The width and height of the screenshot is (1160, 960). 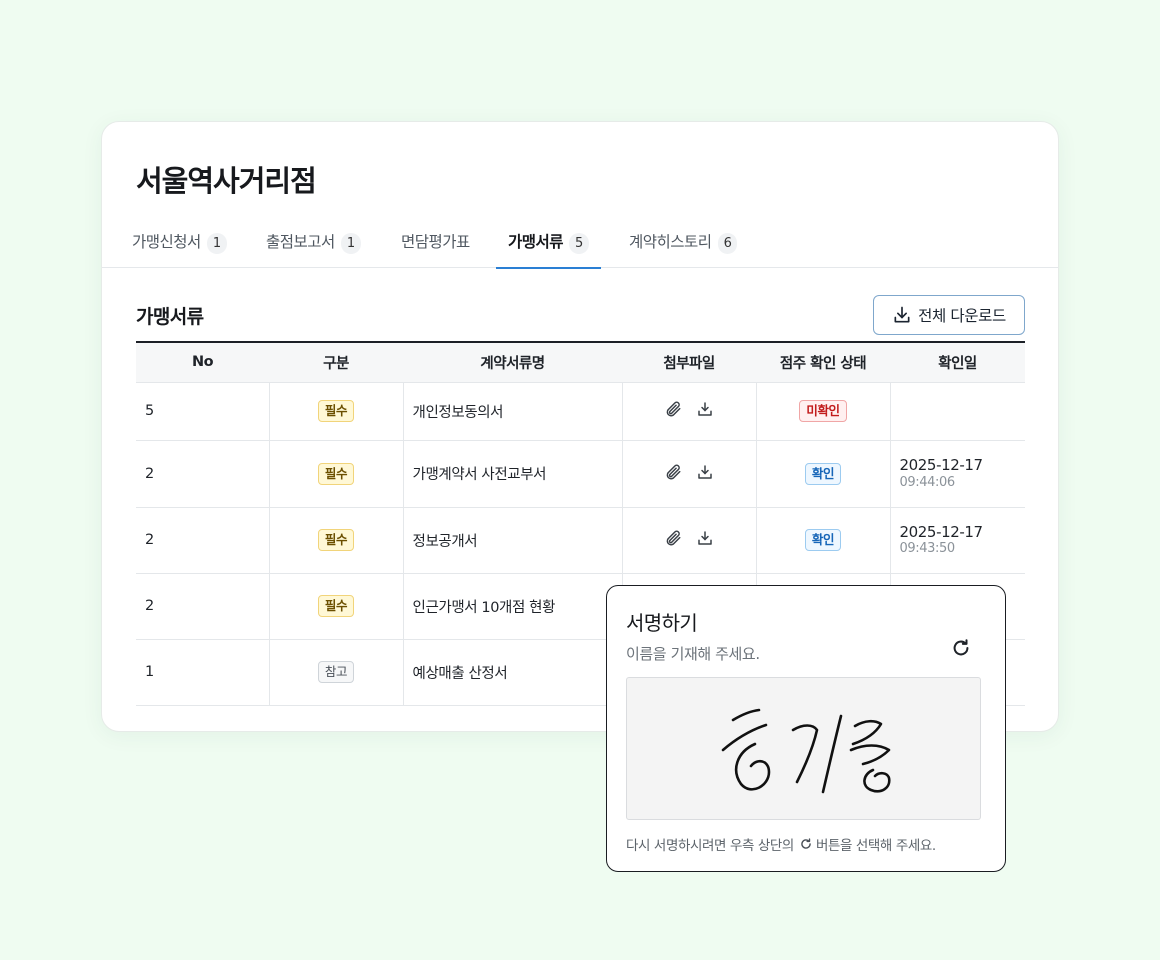 What do you see at coordinates (512, 672) in the screenshot?
I see `cell-document-name: 예상매출 산정서` at bounding box center [512, 672].